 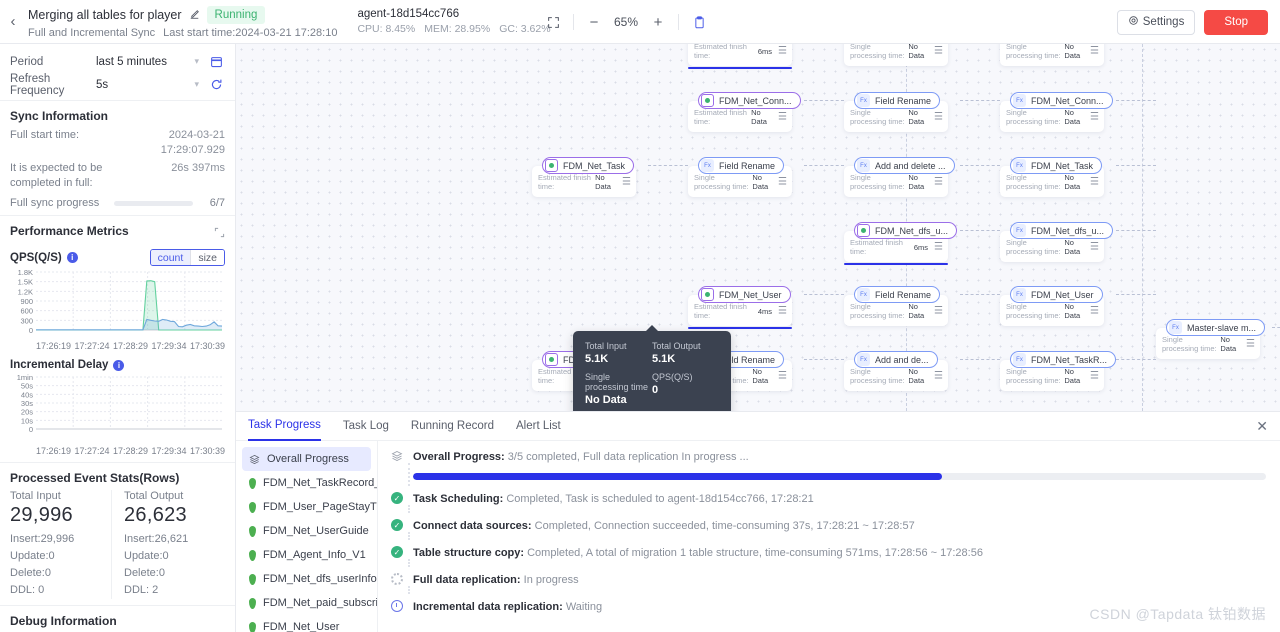 What do you see at coordinates (145, 85) in the screenshot?
I see `refresh-frequency-select: 5s` at bounding box center [145, 85].